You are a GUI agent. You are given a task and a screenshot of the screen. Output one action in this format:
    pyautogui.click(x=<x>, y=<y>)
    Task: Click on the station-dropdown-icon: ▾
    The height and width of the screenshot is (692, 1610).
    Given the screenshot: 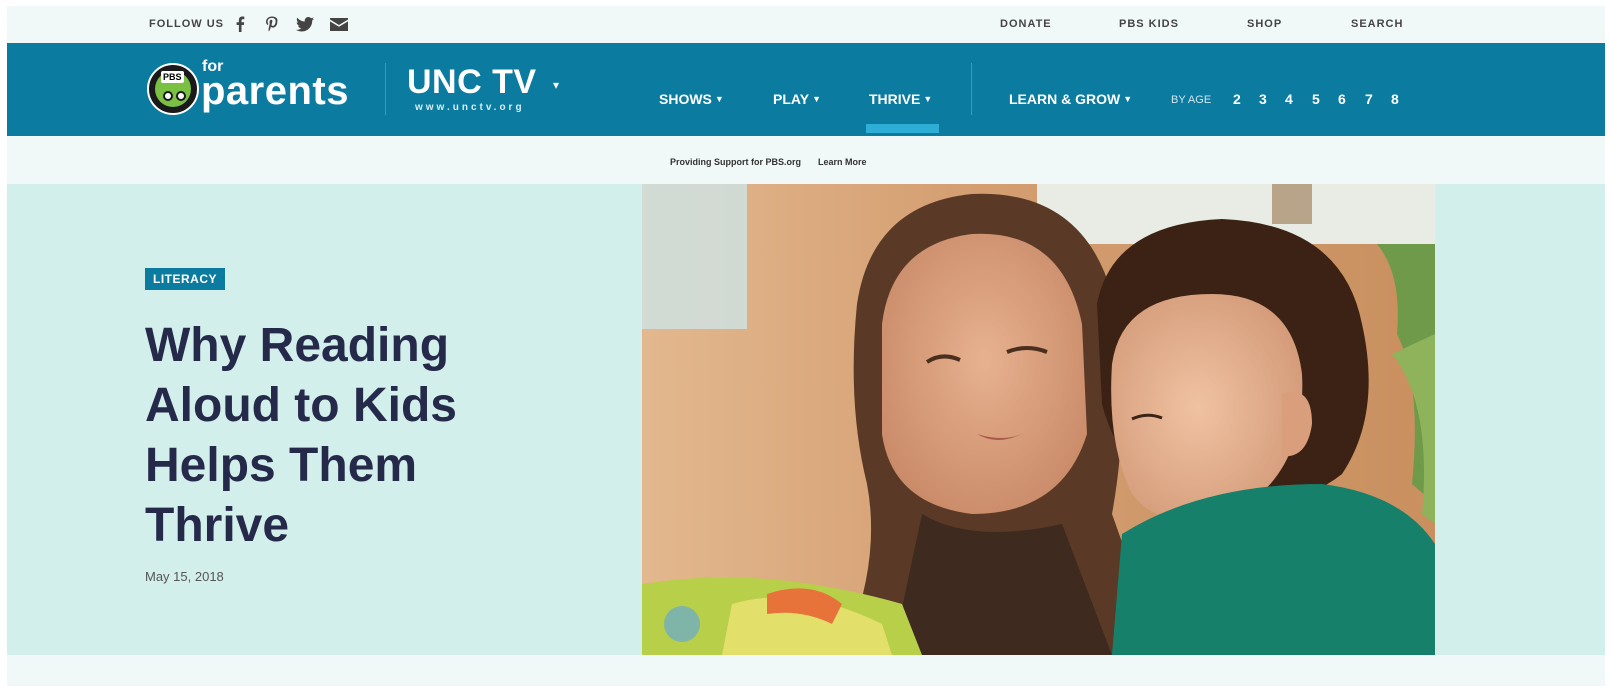 What is the action you would take?
    pyautogui.click(x=556, y=85)
    